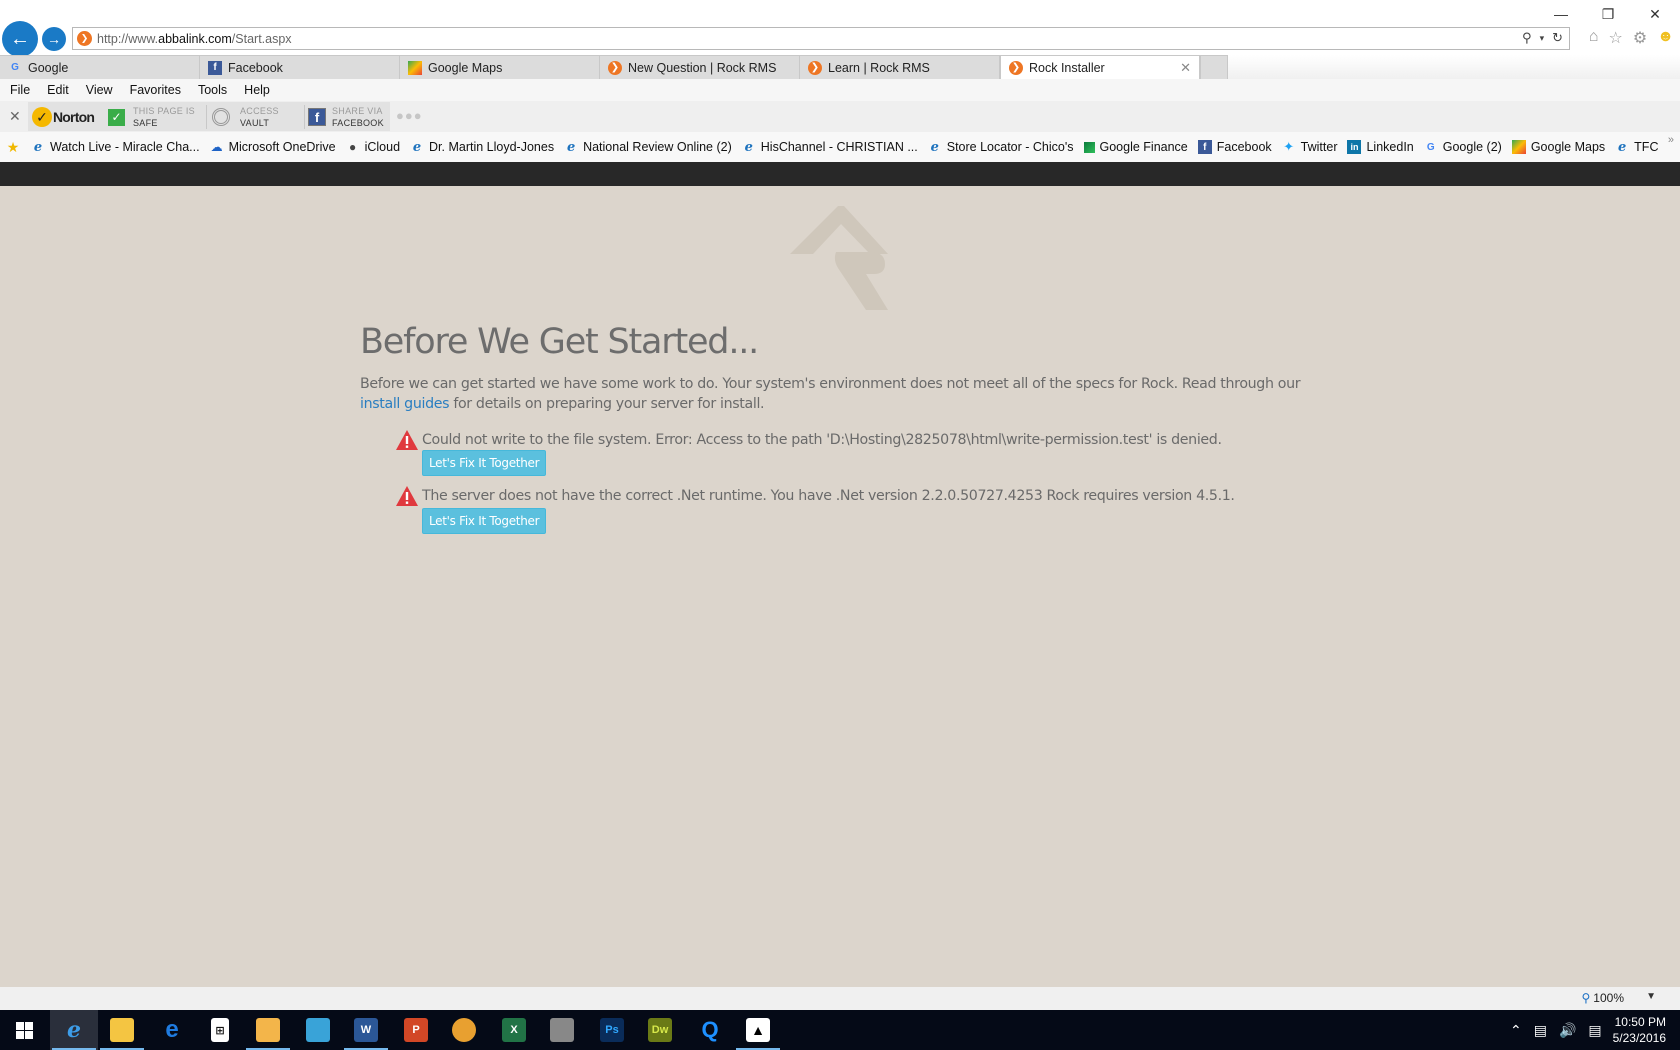 The height and width of the screenshot is (1050, 1680). What do you see at coordinates (417, 147) in the screenshot?
I see `ie-page-icon: e` at bounding box center [417, 147].